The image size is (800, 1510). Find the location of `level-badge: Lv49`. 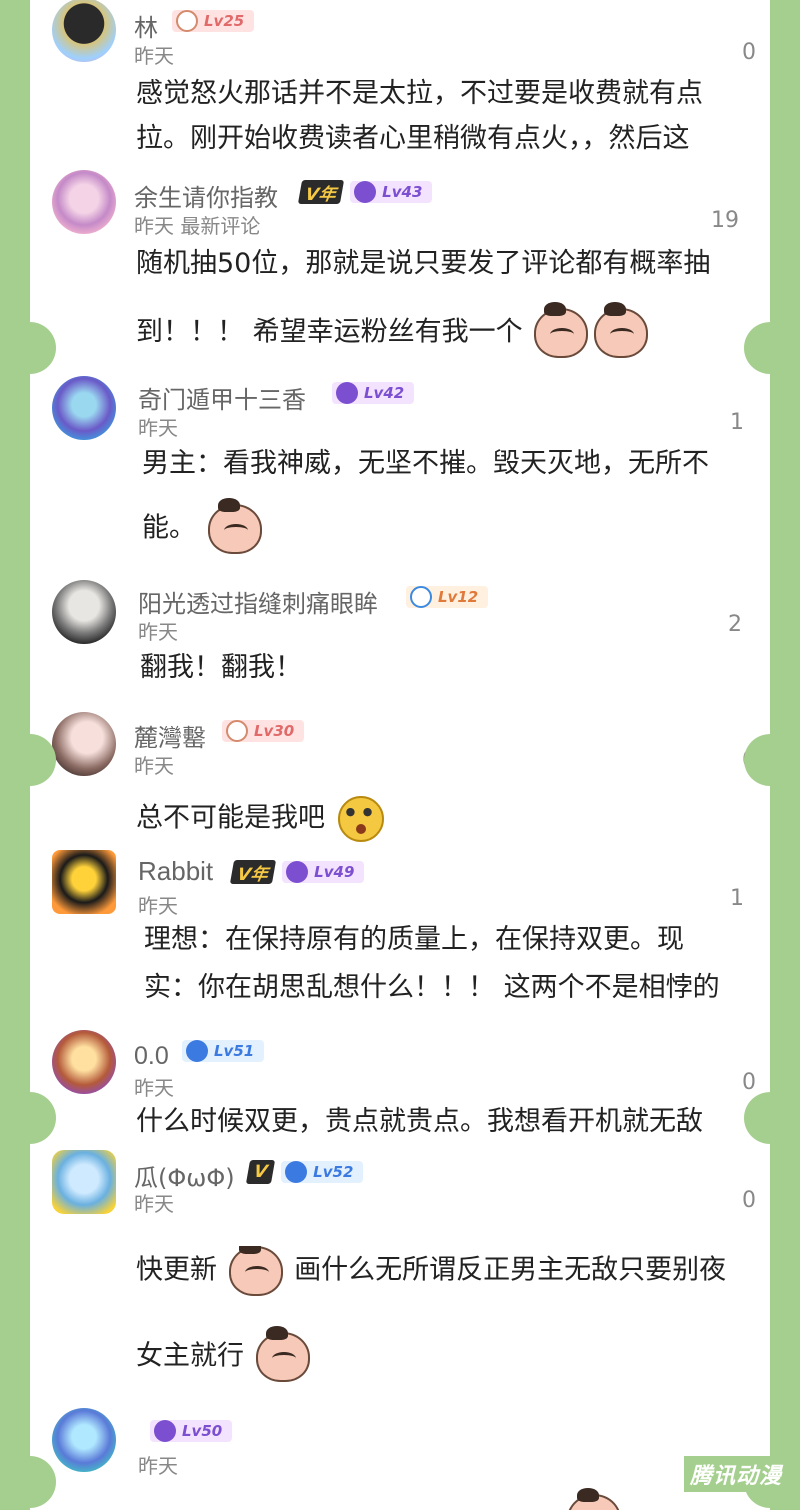

level-badge: Lv49 is located at coordinates (323, 872).